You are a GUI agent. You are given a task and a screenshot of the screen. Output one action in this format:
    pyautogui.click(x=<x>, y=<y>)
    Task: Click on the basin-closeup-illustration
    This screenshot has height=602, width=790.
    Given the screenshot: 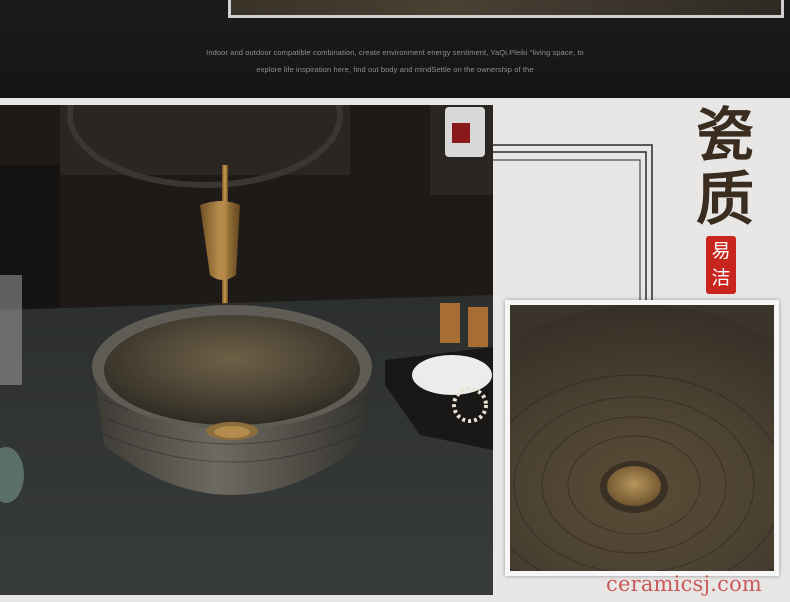 What is the action you would take?
    pyautogui.click(x=642, y=438)
    